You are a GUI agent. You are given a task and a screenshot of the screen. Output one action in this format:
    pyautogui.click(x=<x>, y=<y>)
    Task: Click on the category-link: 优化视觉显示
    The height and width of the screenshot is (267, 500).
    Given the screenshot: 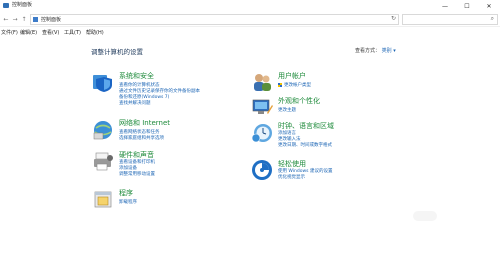 What is the action you would take?
    pyautogui.click(x=291, y=177)
    